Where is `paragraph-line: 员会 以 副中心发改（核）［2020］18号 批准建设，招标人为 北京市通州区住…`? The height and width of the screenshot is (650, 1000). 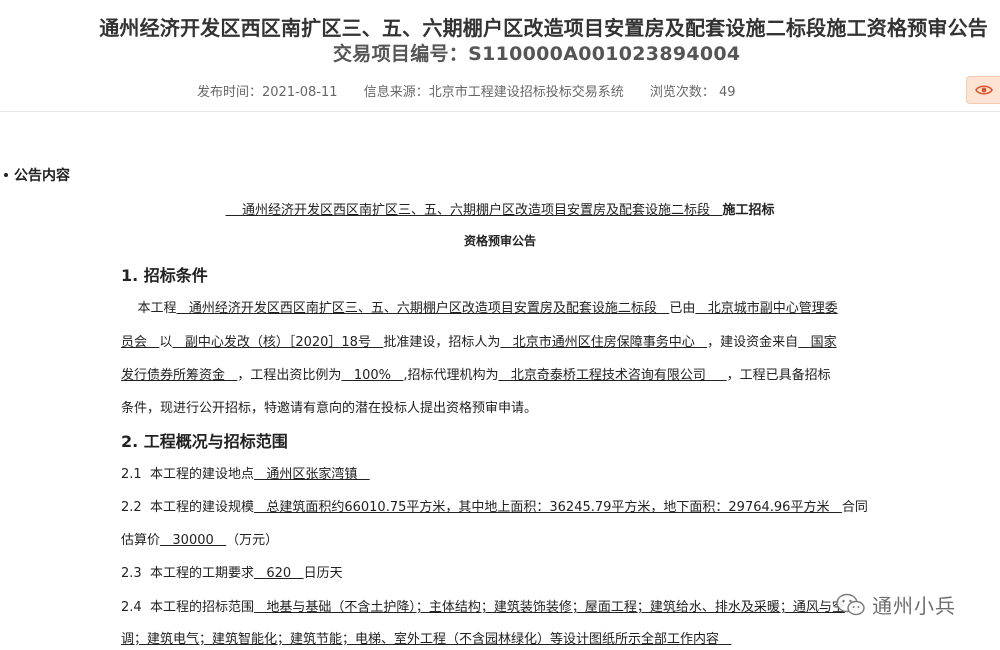
paragraph-line: 员会 以 副中心发改（核）［2020］18号 批准建设，招标人为 北京市通州区住… is located at coordinates (479, 342).